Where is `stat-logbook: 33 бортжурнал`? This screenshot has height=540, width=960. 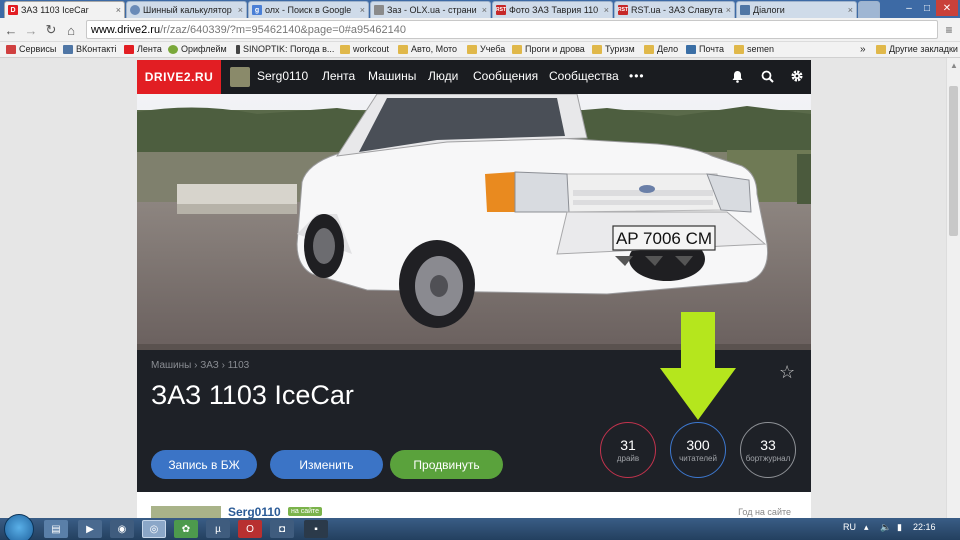
stat-logbook: 33 бортжурнал is located at coordinates (768, 450).